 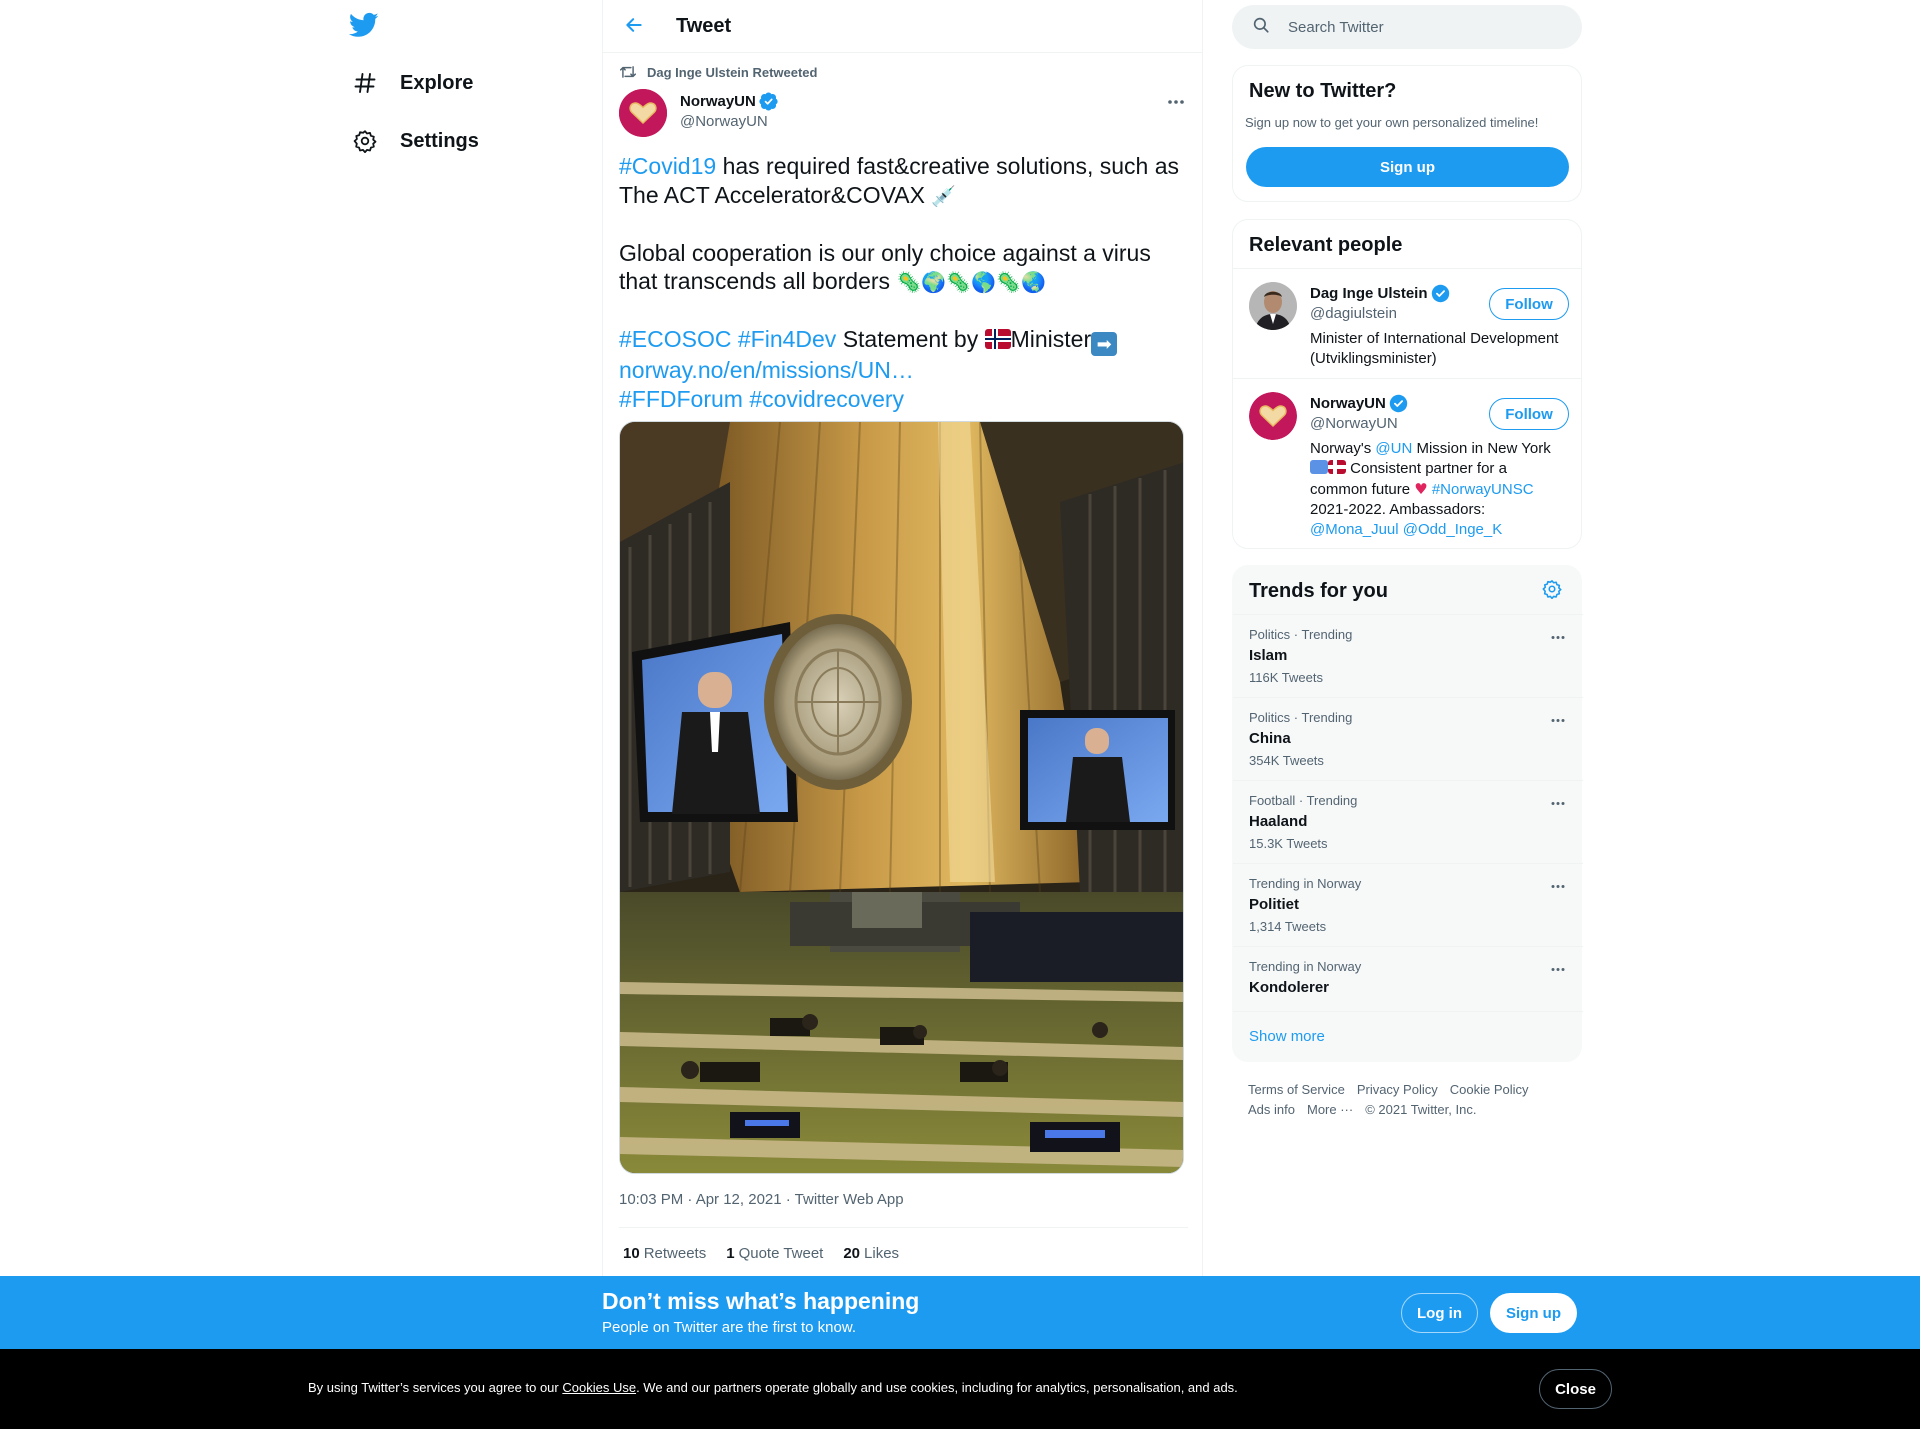 I want to click on trends-settings-button, so click(x=1552, y=591).